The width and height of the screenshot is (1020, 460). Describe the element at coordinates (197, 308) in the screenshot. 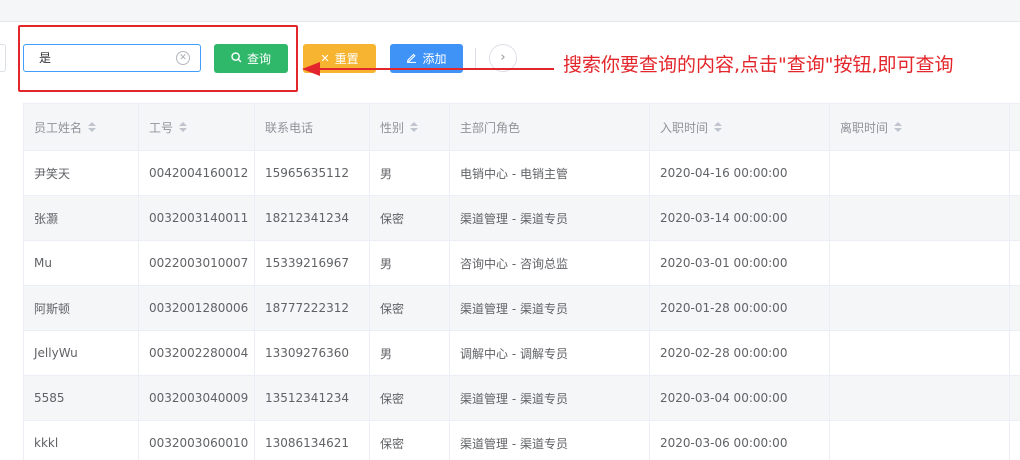

I see `table-cell: 0032001280006` at that location.